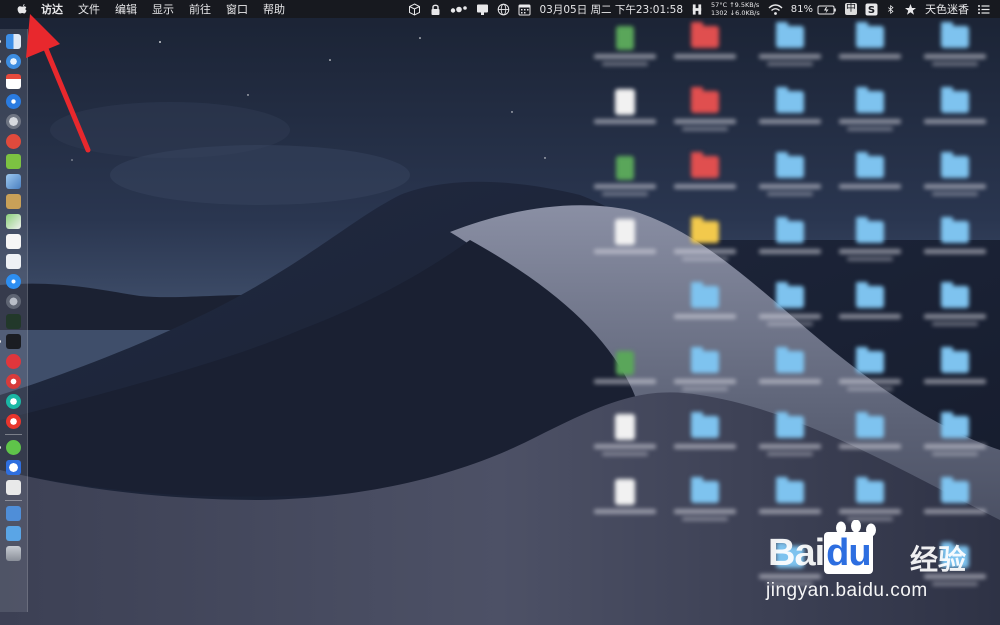  I want to click on baidu-wordmark: Baidu, so click(820, 553).